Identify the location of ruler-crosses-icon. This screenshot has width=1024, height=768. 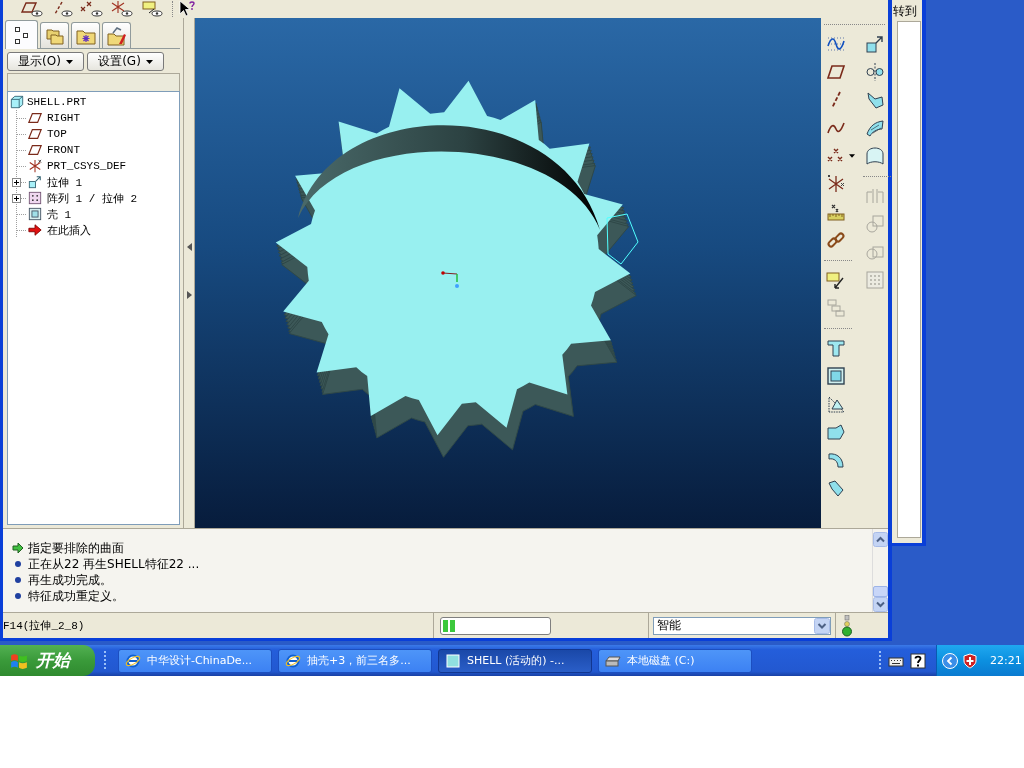
(836, 212).